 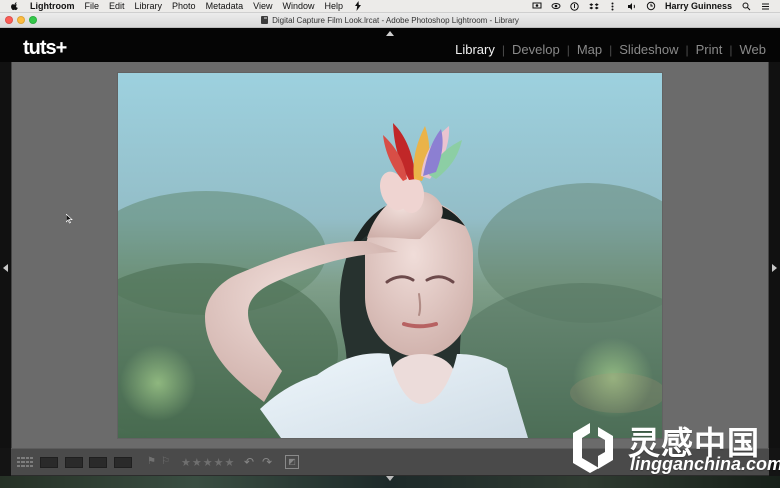 I want to click on people-view-button, so click(x=123, y=462).